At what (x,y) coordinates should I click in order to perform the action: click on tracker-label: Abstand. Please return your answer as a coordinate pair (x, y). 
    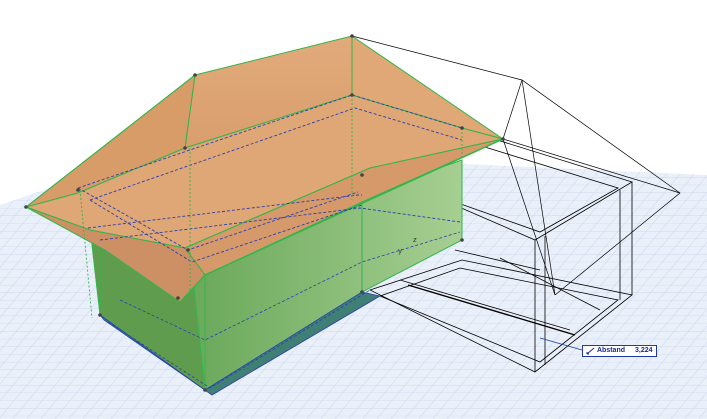
    Looking at the image, I should click on (611, 350).